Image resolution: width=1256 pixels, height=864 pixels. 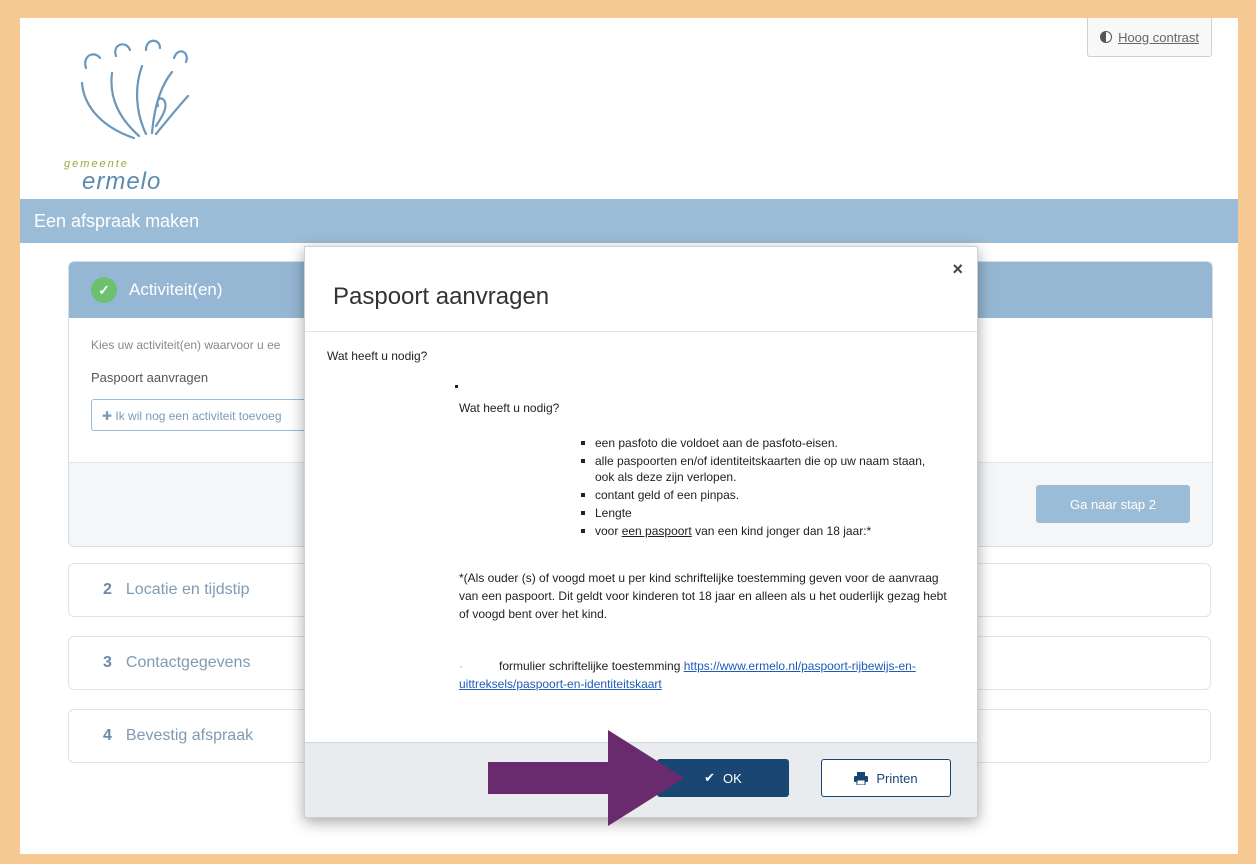 I want to click on logo-ermelo-text: ermelo, so click(x=122, y=181).